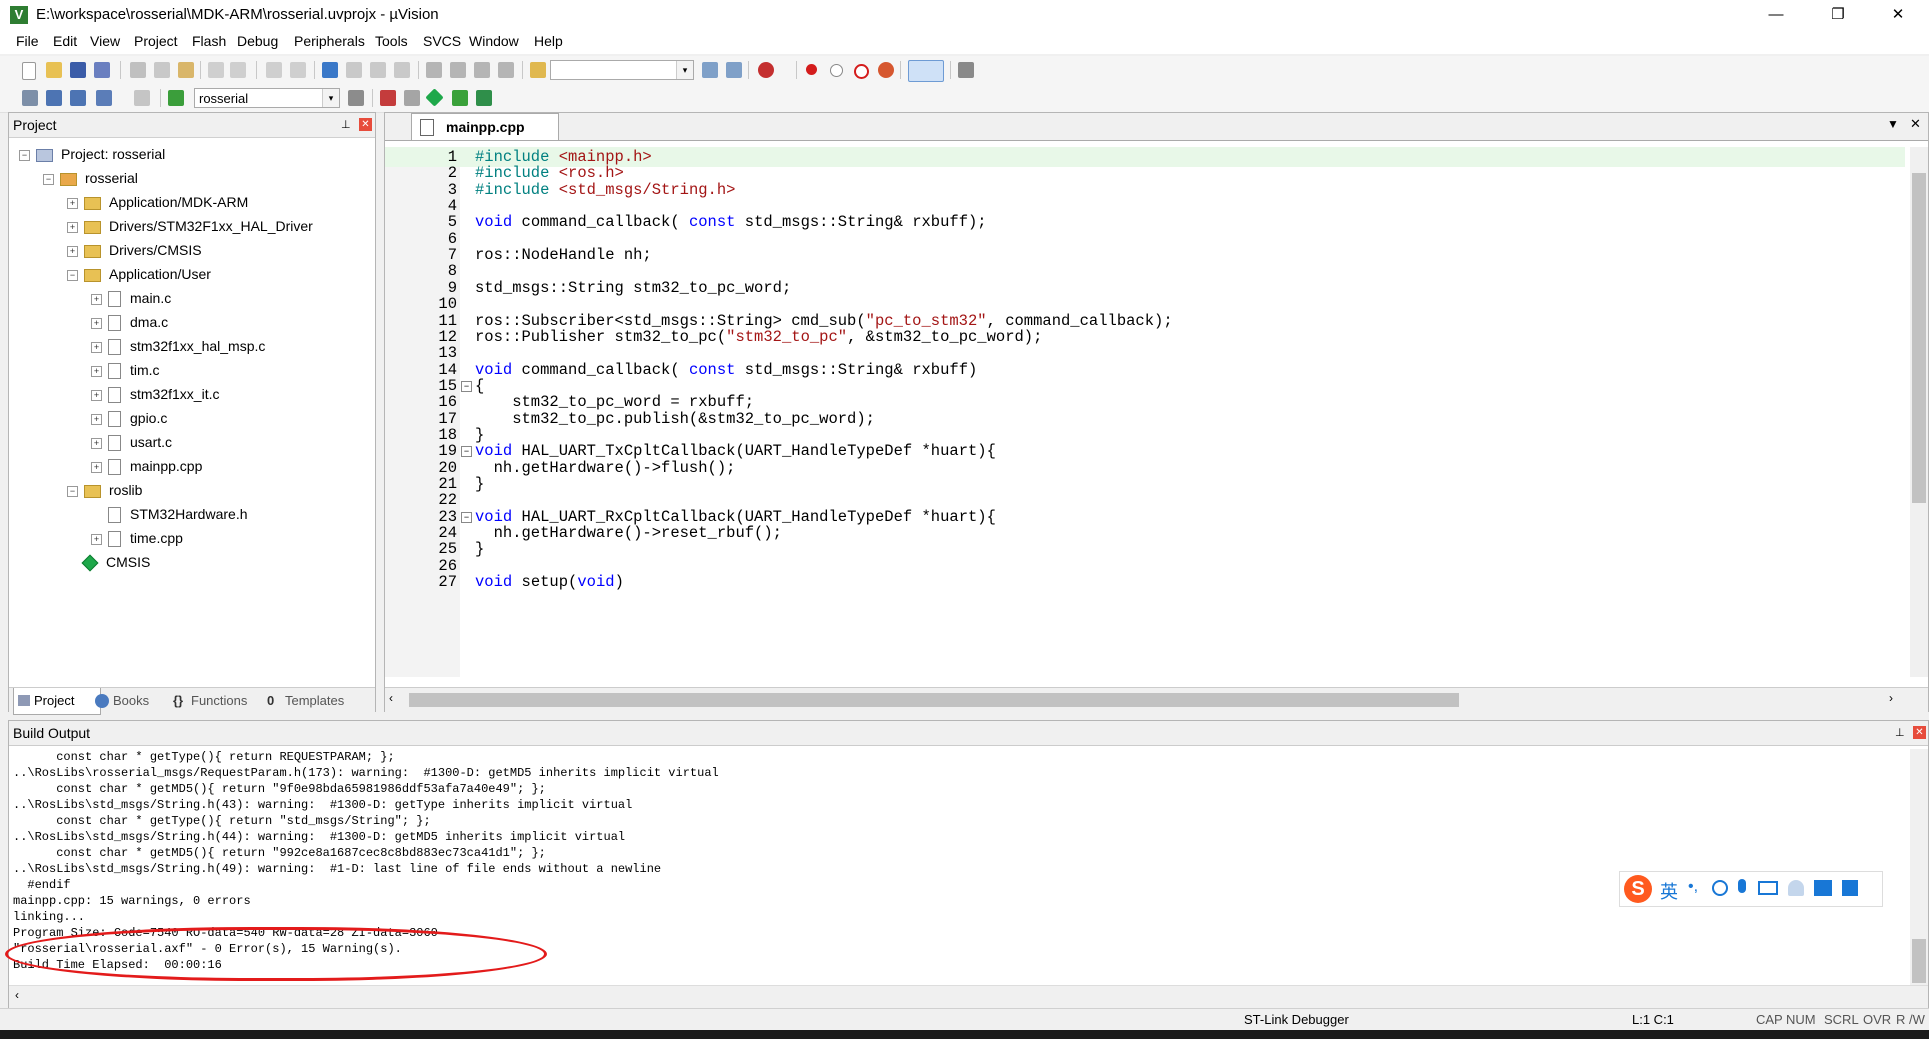 Image resolution: width=1929 pixels, height=1039 pixels. What do you see at coordinates (412, 98) in the screenshot?
I see `file-extensions-icon` at bounding box center [412, 98].